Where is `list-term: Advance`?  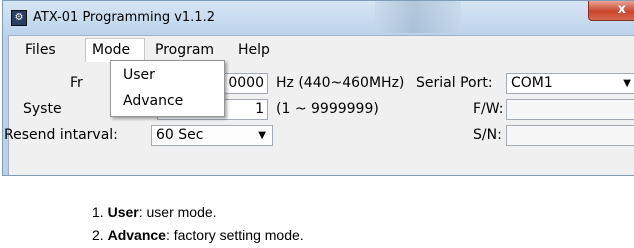
list-term: Advance is located at coordinates (136, 235).